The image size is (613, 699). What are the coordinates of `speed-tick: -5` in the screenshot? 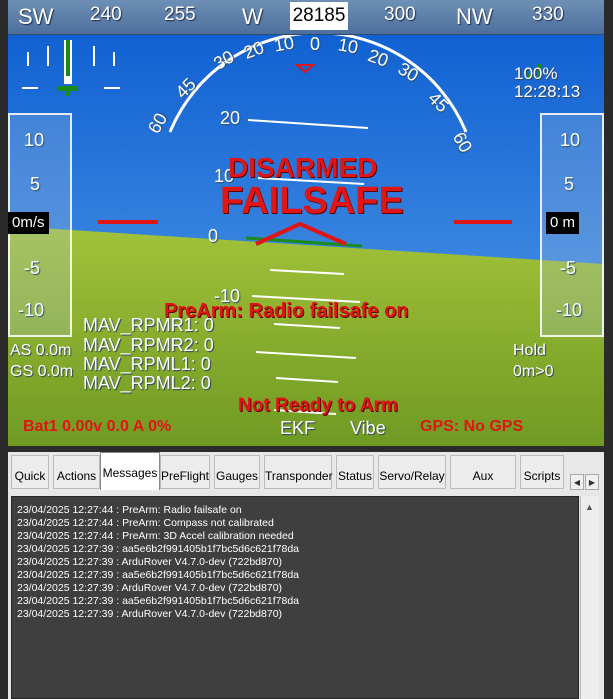 It's located at (32, 268).